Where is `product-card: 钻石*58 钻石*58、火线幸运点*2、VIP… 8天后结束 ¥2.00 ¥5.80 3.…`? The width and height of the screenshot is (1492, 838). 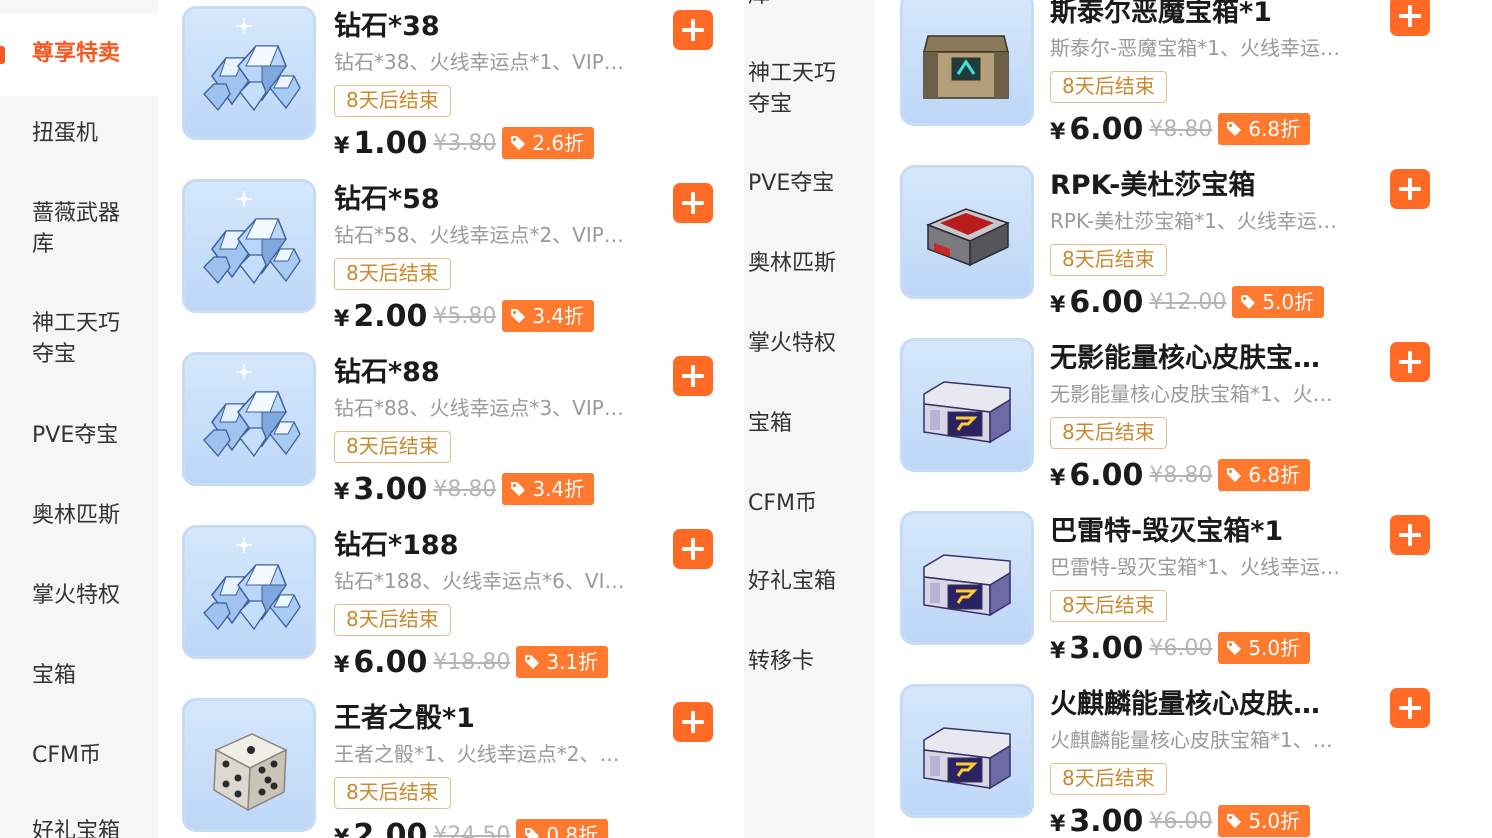
product-card: 钻石*58 钻石*58、火线幸运点*2、VIP… 8天后结束 ¥2.00 ¥5.80 3.… is located at coordinates (451, 265).